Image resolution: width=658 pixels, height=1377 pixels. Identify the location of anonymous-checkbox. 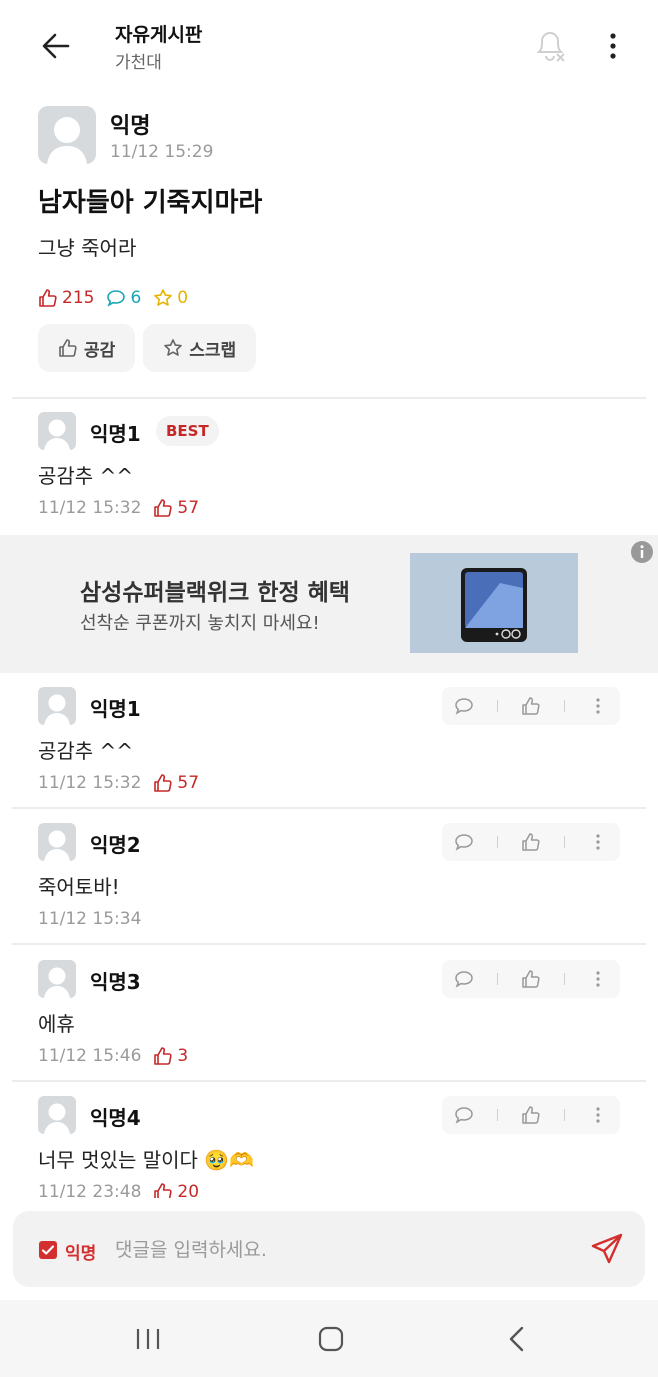
(48, 1250).